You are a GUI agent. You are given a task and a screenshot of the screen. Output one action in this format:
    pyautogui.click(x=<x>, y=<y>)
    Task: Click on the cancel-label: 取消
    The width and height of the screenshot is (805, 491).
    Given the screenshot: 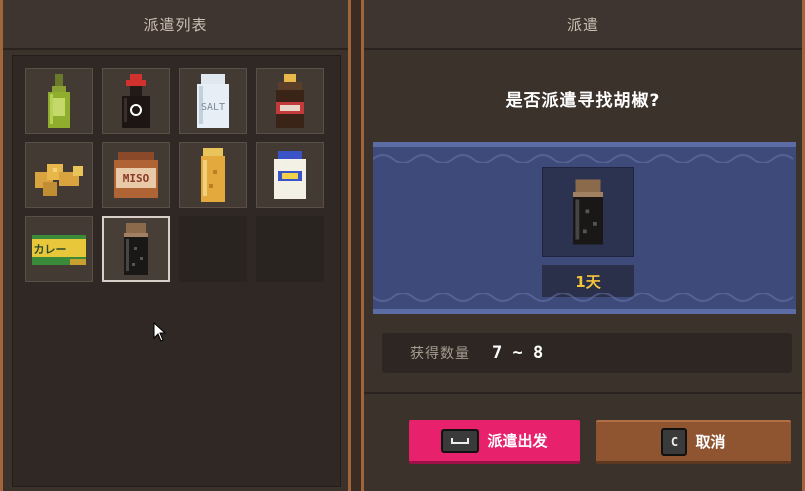 What is the action you would take?
    pyautogui.click(x=710, y=442)
    